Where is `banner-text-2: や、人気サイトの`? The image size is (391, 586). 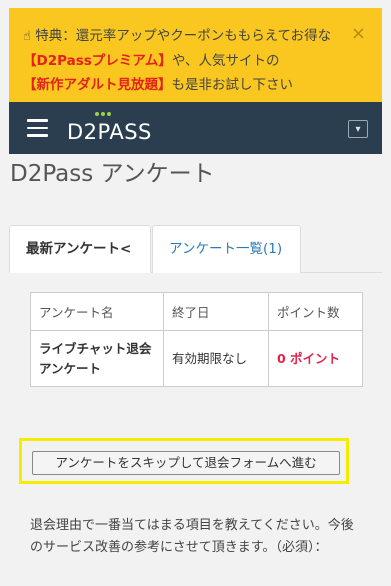
banner-text-2: や、人気サイトの is located at coordinates (225, 61).